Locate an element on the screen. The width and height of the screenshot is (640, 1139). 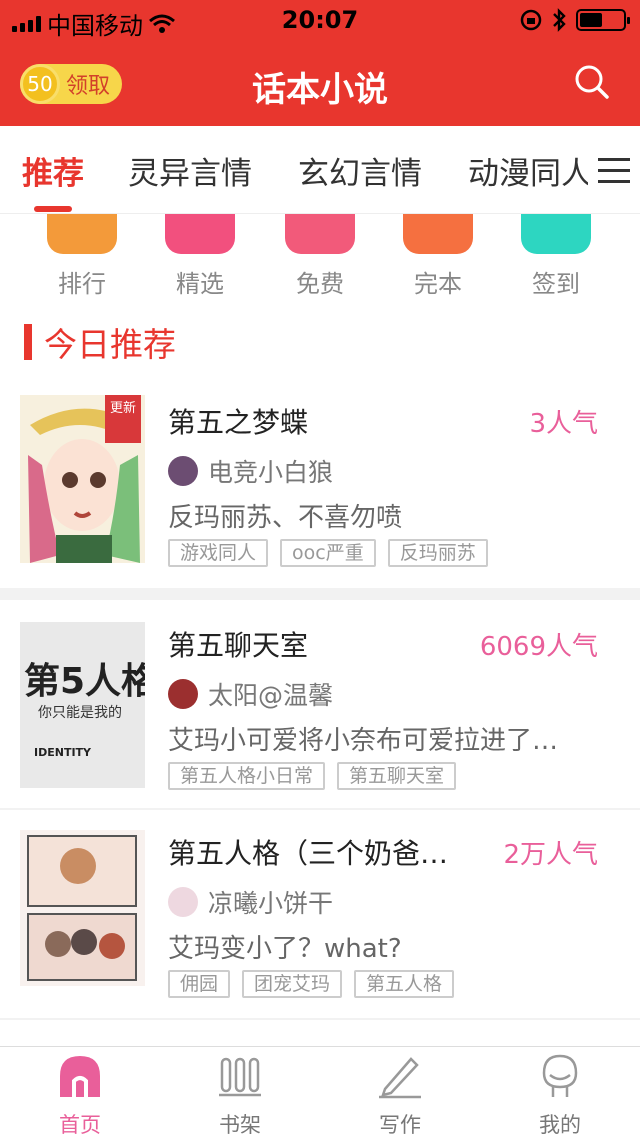
section-title: 今日推荐 is located at coordinates (100, 343).